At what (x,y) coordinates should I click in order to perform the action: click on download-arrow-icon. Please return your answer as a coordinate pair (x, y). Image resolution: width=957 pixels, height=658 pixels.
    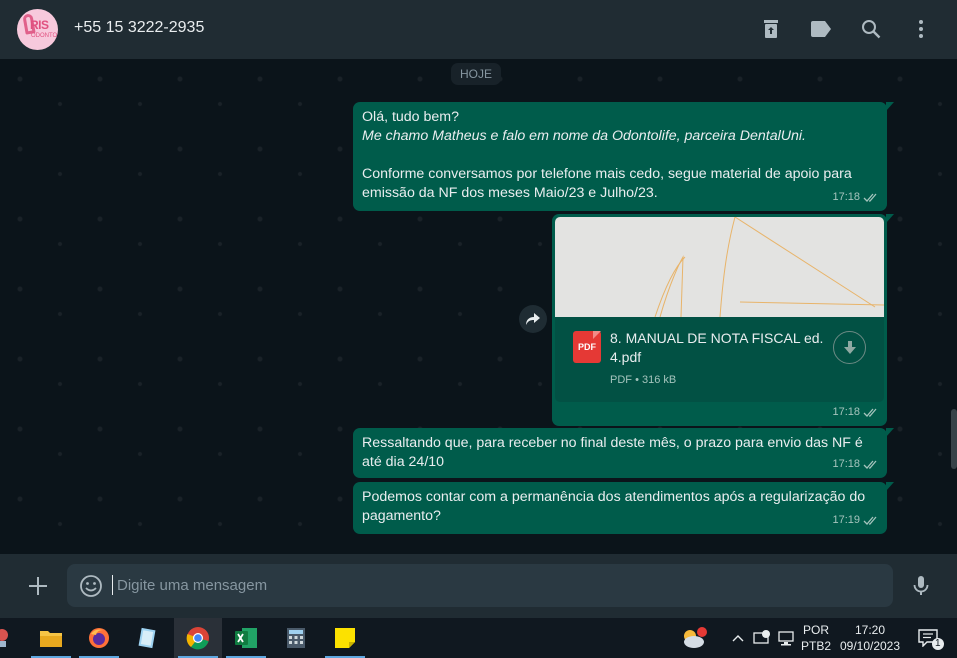
    Looking at the image, I should click on (849, 347).